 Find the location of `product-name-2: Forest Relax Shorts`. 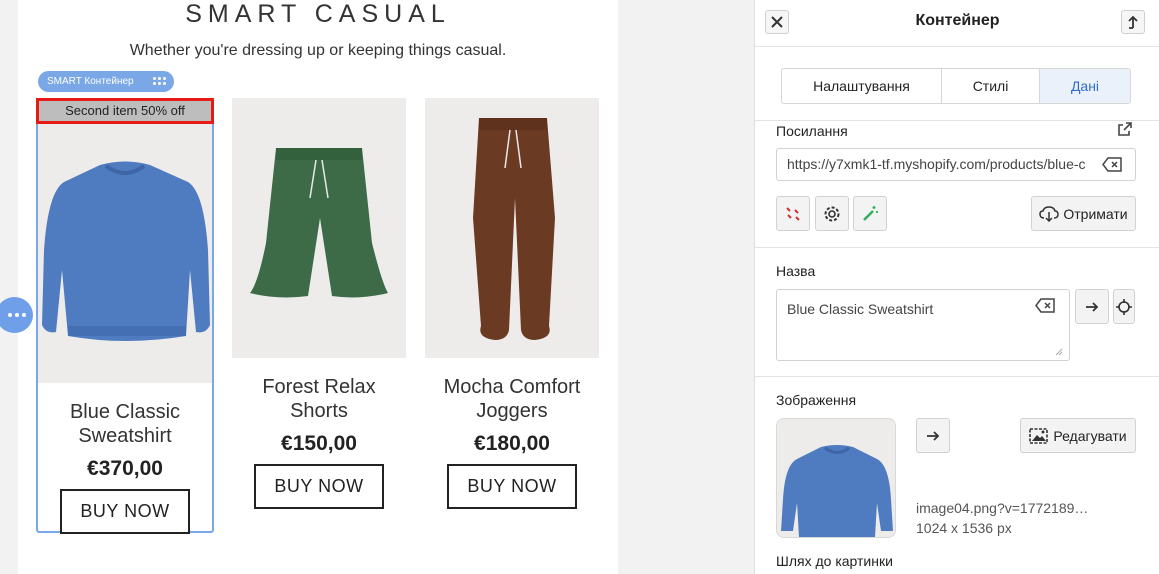

product-name-2: Forest Relax Shorts is located at coordinates (319, 399).